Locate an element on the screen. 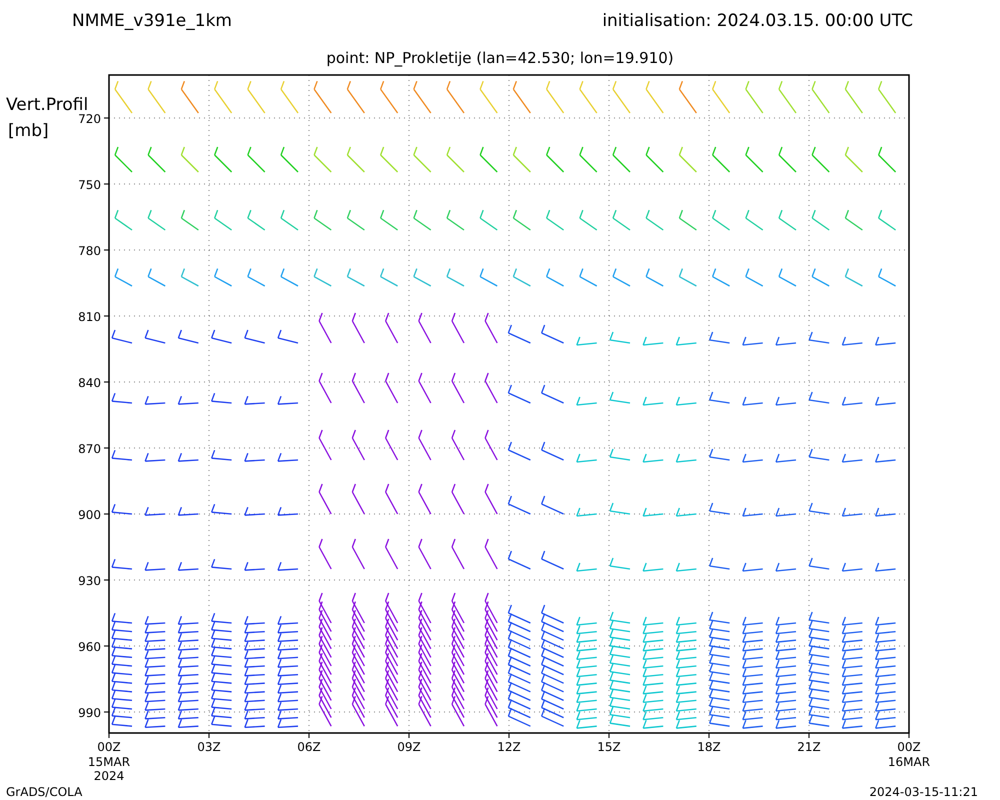 The height and width of the screenshot is (800, 1000). axis-tick-label: 930 is located at coordinates (89, 581).